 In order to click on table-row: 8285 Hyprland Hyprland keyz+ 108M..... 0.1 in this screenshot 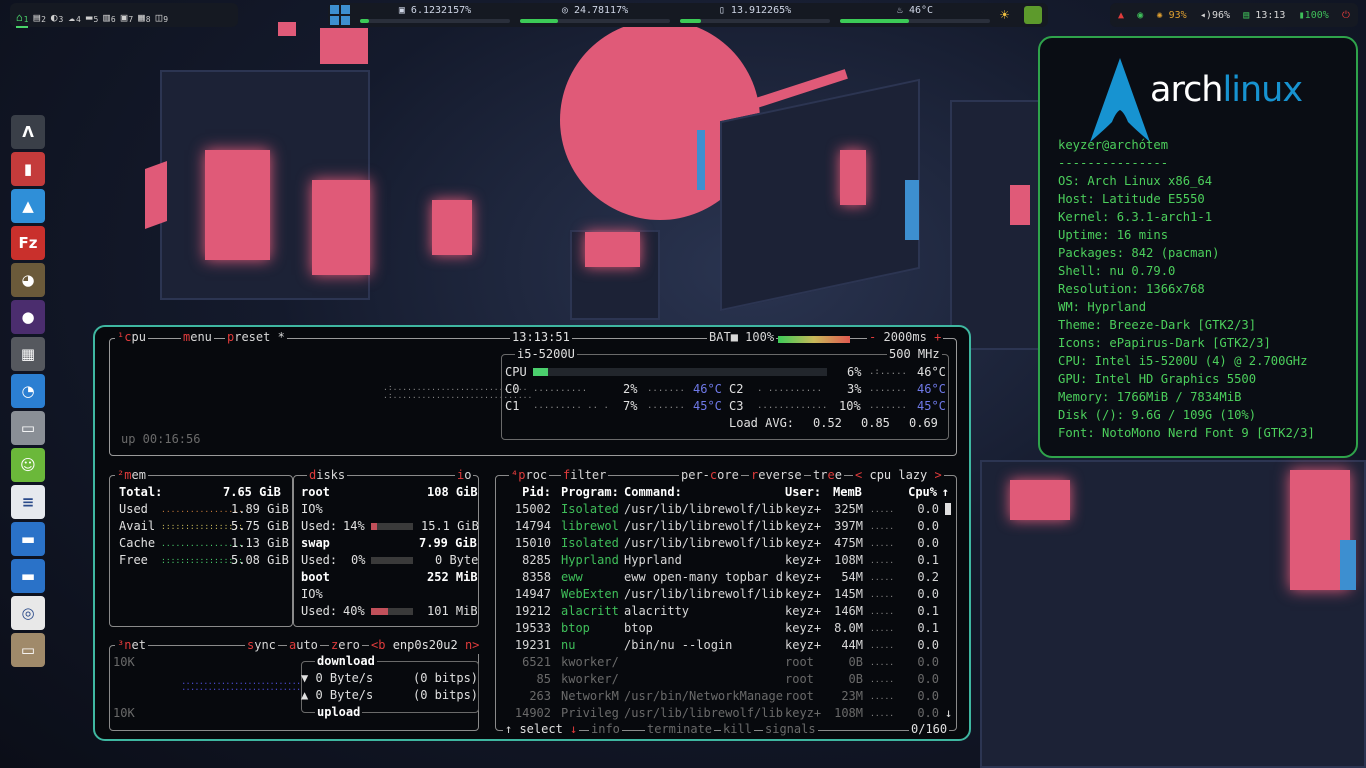, I will do `click(726, 560)`.